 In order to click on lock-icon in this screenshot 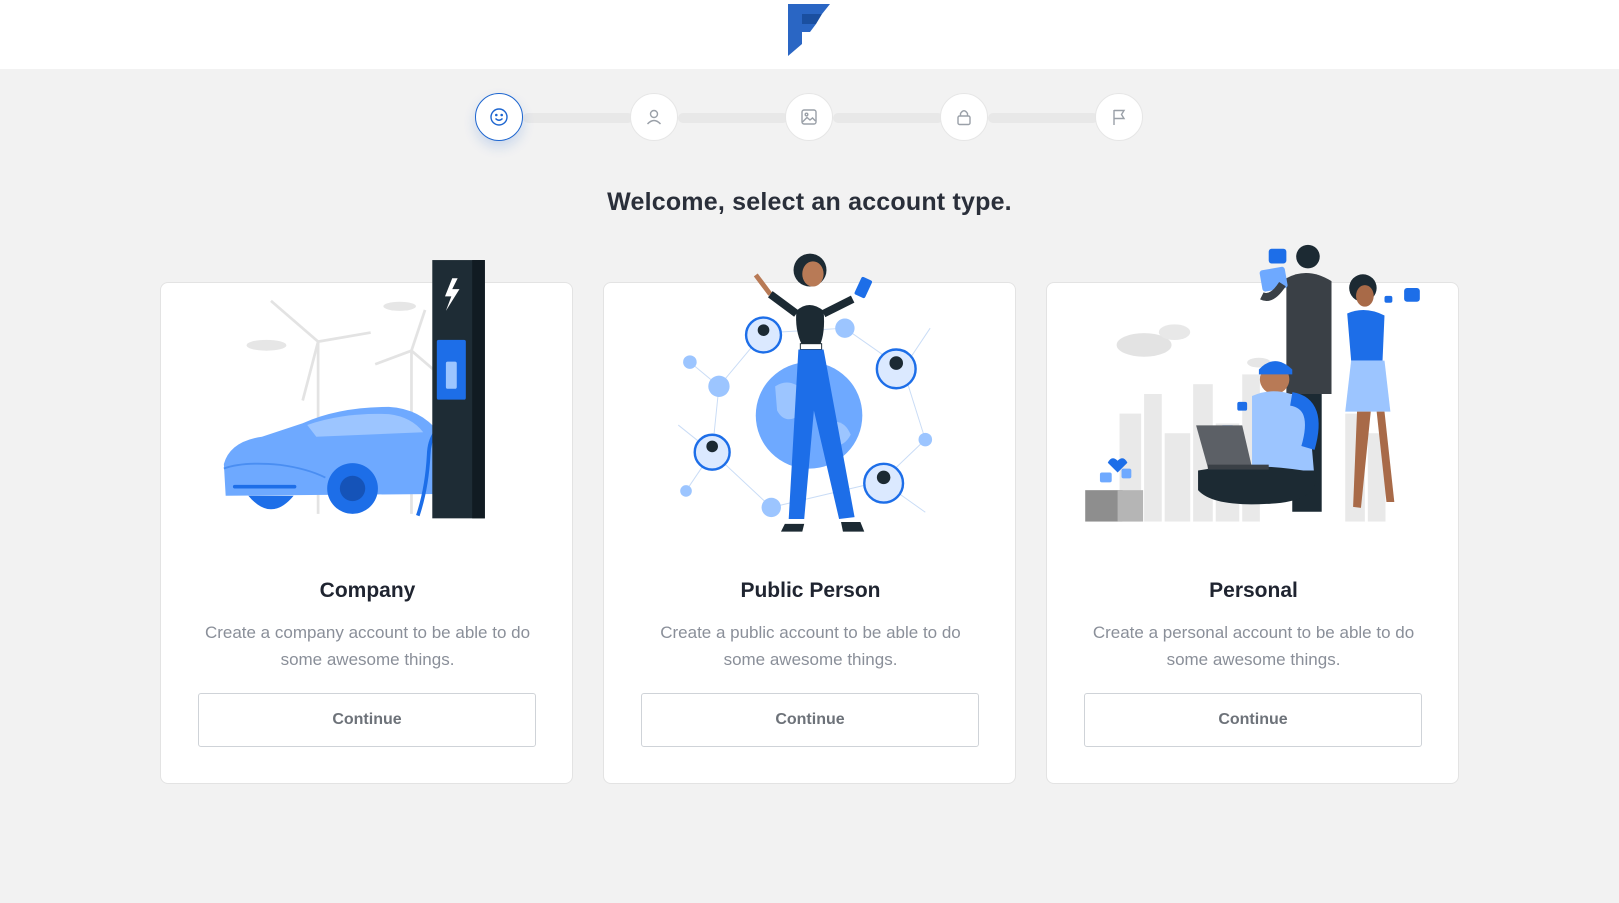, I will do `click(964, 118)`.